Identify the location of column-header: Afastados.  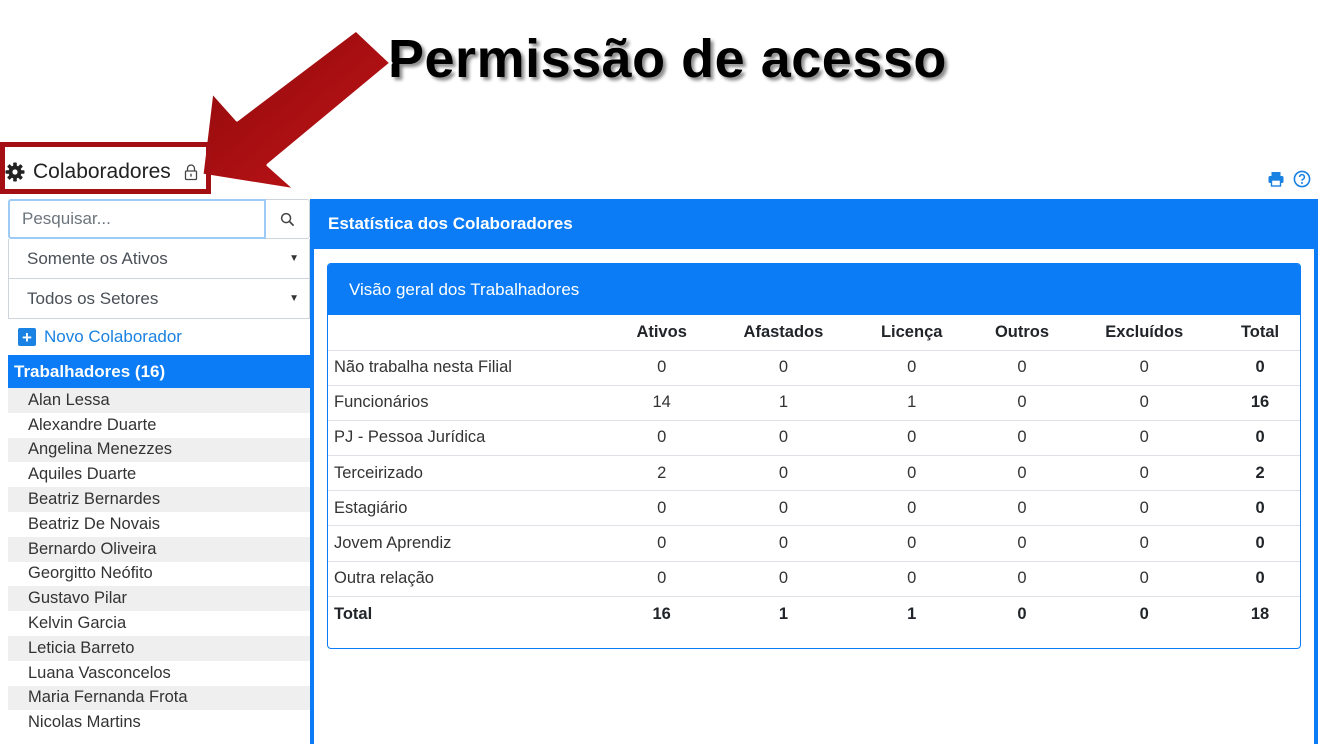
(783, 333).